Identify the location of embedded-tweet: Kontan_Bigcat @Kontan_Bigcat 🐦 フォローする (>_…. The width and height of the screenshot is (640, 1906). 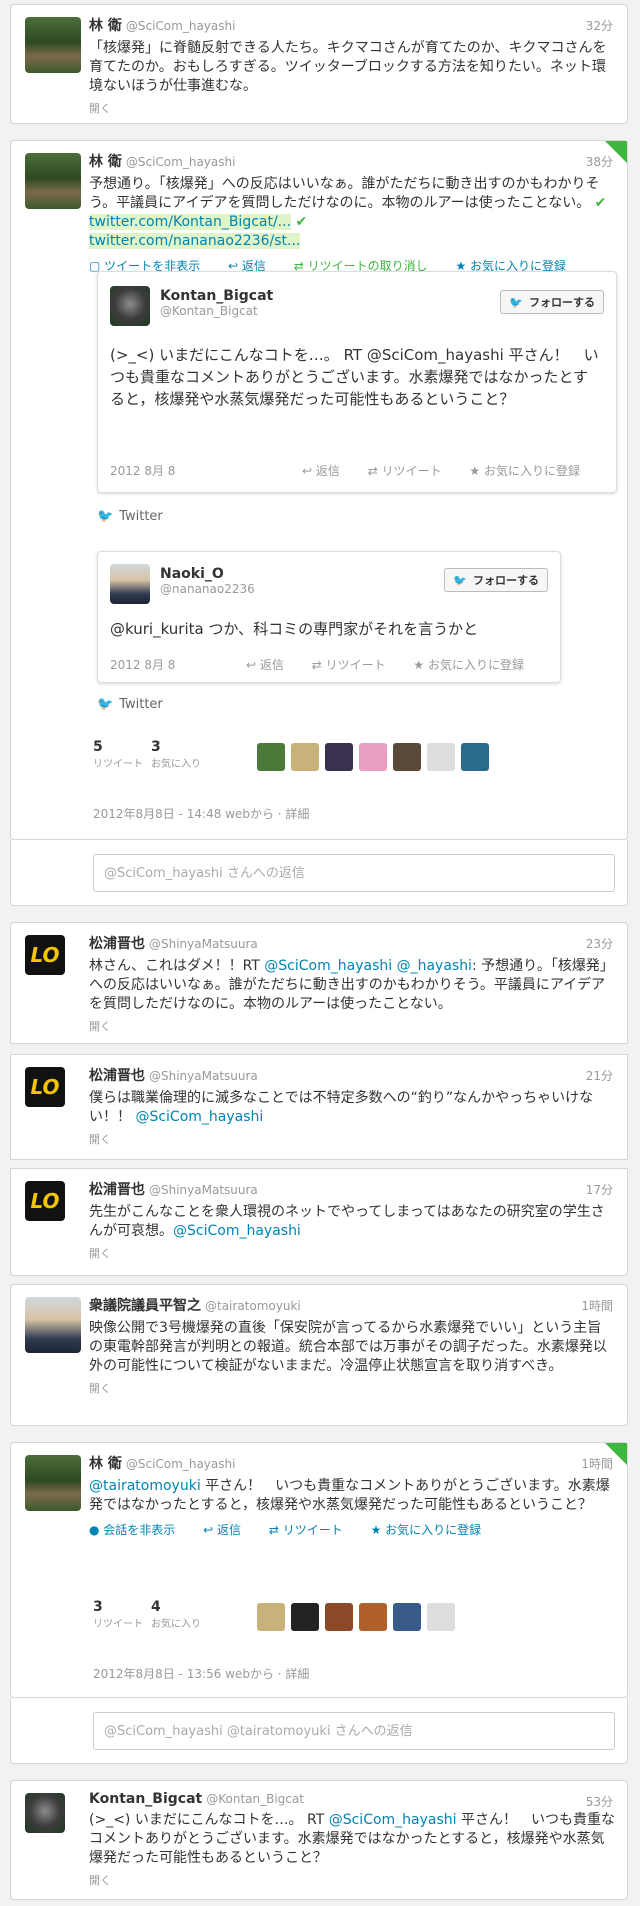
(357, 382).